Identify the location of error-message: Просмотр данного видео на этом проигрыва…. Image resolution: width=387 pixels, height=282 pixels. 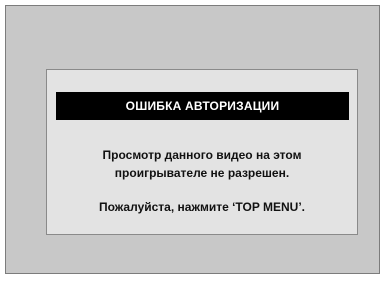
(202, 164).